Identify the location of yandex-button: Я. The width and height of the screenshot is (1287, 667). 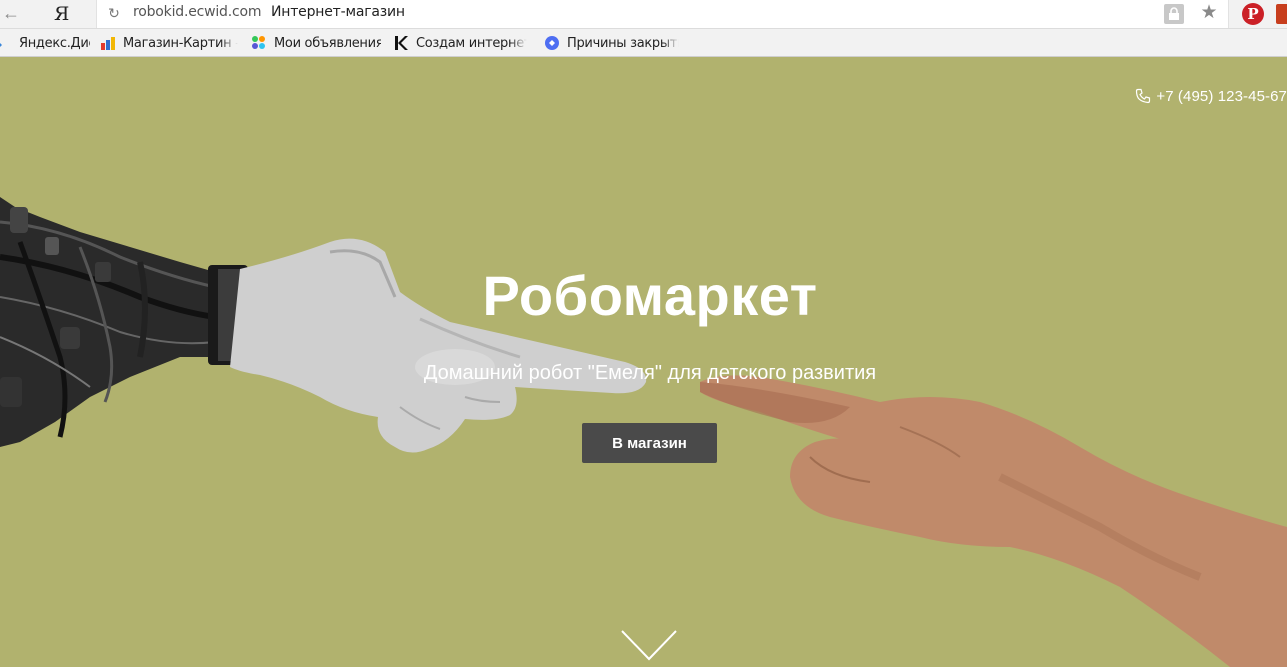
(64, 14).